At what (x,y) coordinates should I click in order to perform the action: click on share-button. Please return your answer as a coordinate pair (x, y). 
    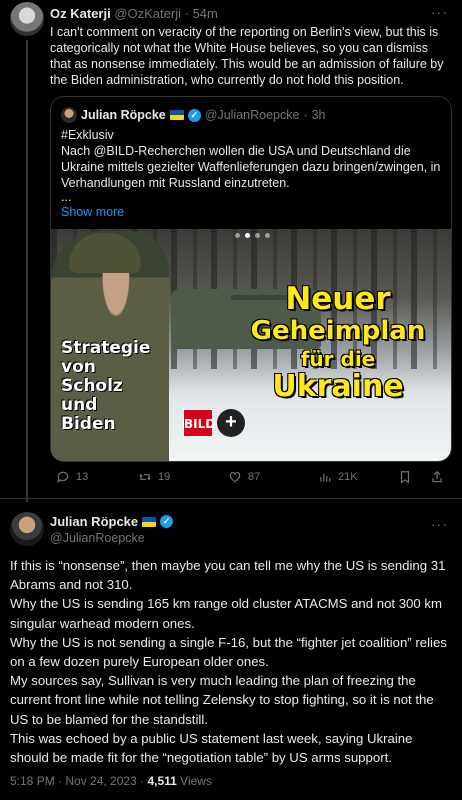
    Looking at the image, I should click on (437, 477).